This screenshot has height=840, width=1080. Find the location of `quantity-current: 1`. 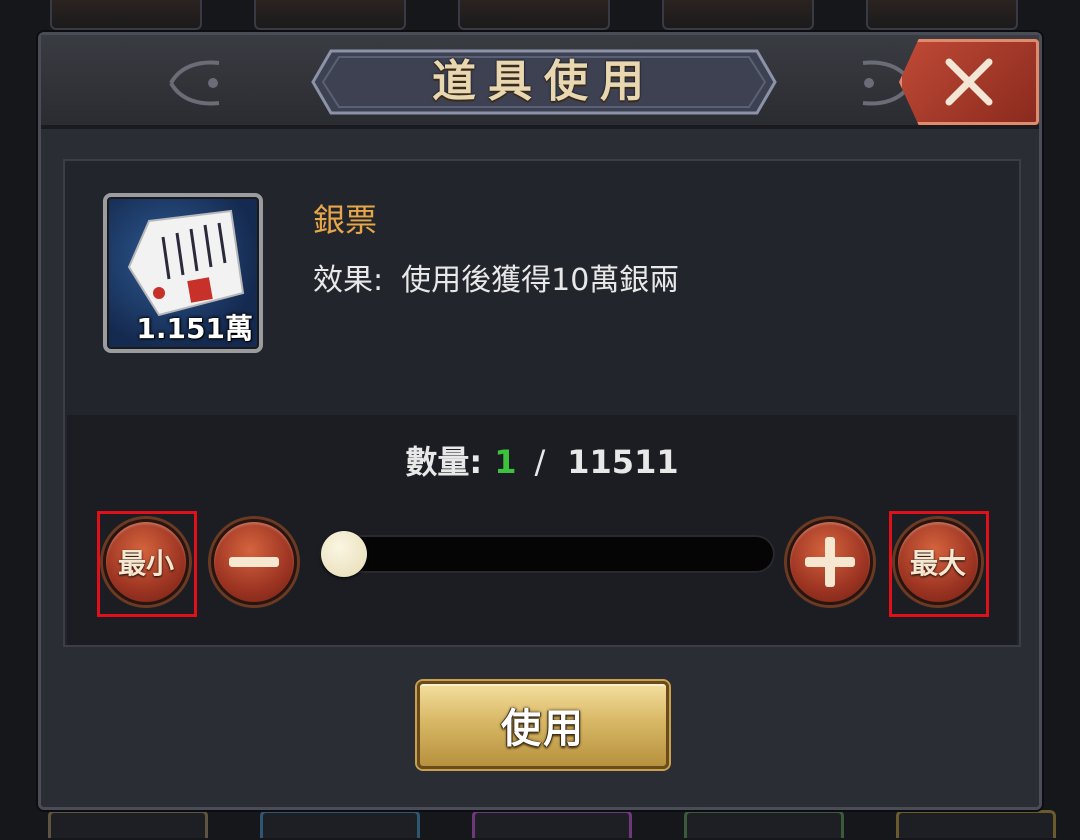

quantity-current: 1 is located at coordinates (505, 462).